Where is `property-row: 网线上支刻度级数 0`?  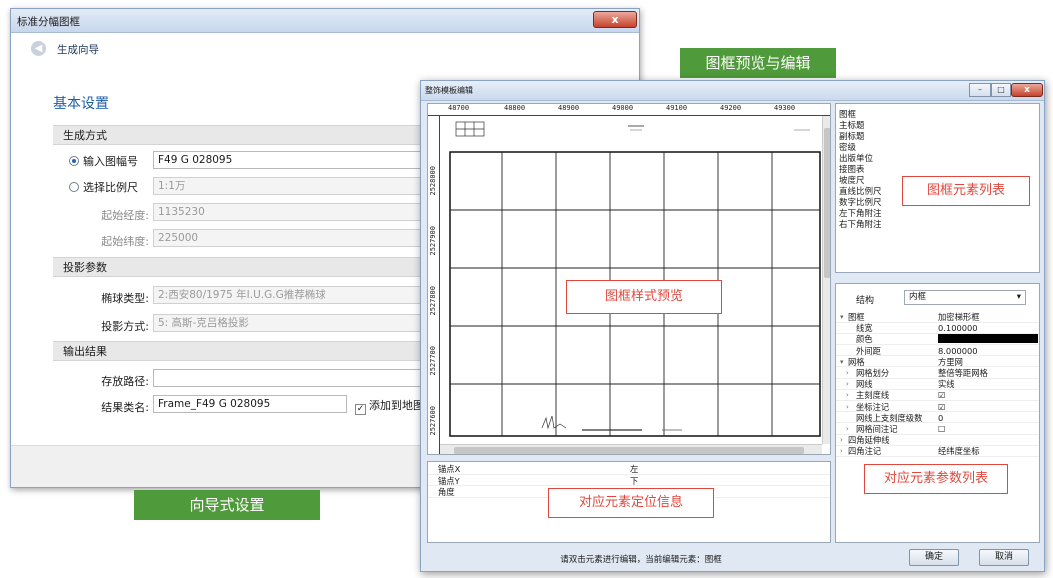
property-row: 网线上支刻度级数 0 is located at coordinates (937, 418).